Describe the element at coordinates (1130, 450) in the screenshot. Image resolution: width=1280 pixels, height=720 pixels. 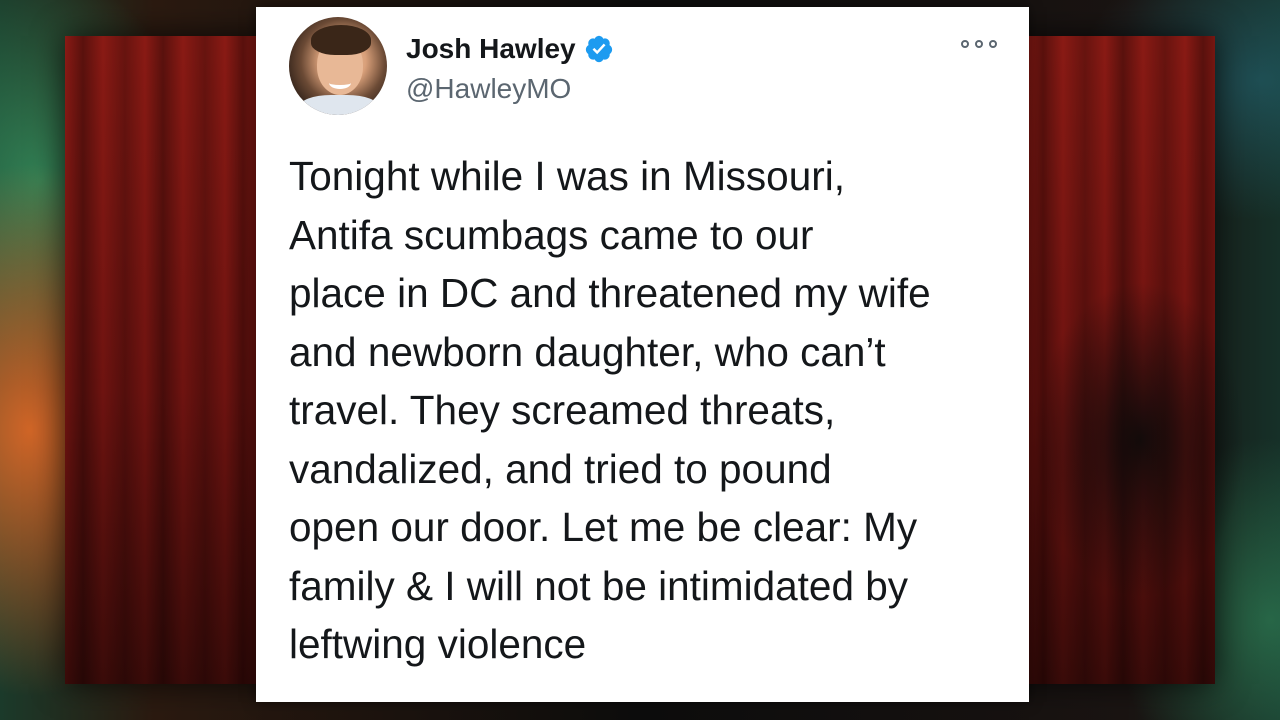
I see `background-silhouette` at that location.